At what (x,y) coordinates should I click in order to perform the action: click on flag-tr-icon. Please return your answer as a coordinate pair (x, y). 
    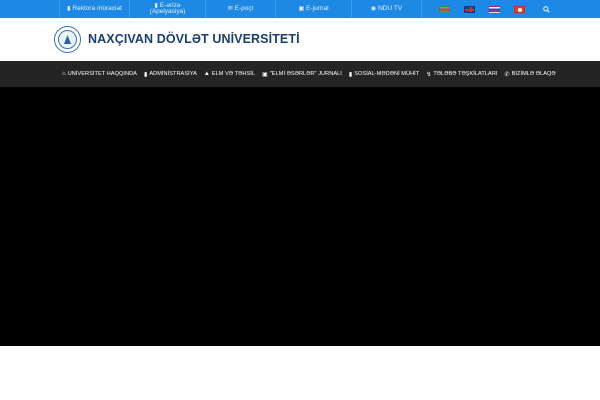
    Looking at the image, I should click on (519, 9).